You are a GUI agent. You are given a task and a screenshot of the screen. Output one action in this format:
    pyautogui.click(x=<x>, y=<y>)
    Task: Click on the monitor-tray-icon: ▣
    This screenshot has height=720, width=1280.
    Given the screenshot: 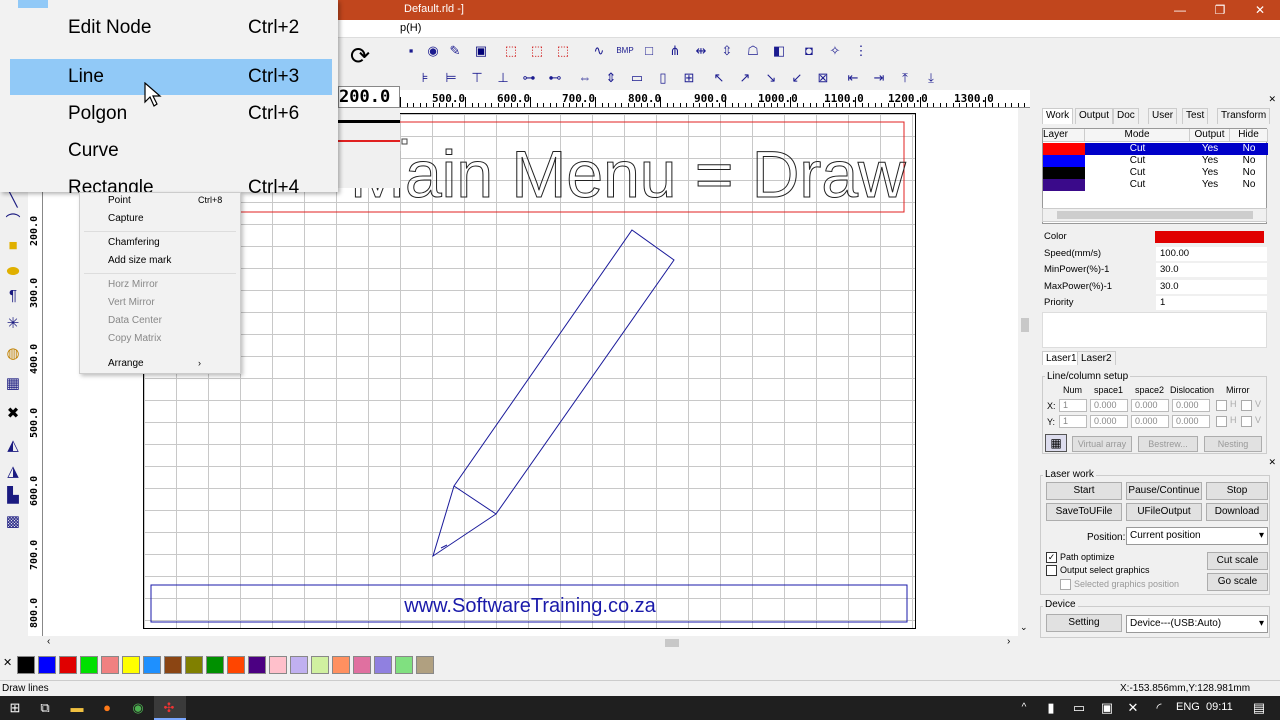 What is the action you would take?
    pyautogui.click(x=1107, y=708)
    